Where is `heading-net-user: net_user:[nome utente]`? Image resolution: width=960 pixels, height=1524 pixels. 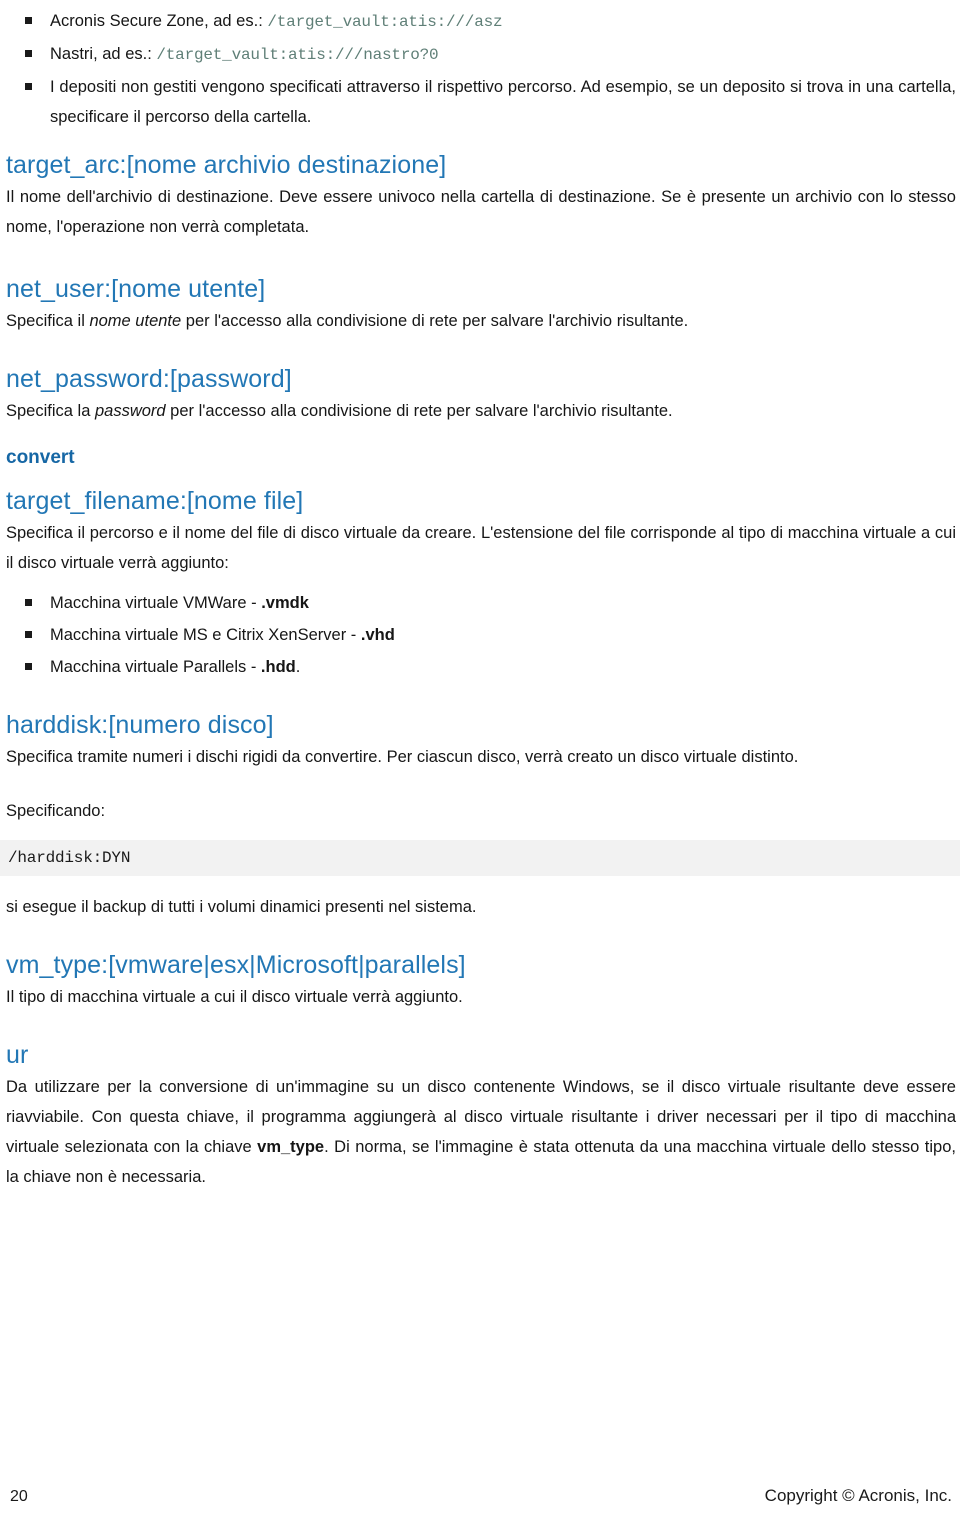 heading-net-user: net_user:[nome utente] is located at coordinates (136, 289).